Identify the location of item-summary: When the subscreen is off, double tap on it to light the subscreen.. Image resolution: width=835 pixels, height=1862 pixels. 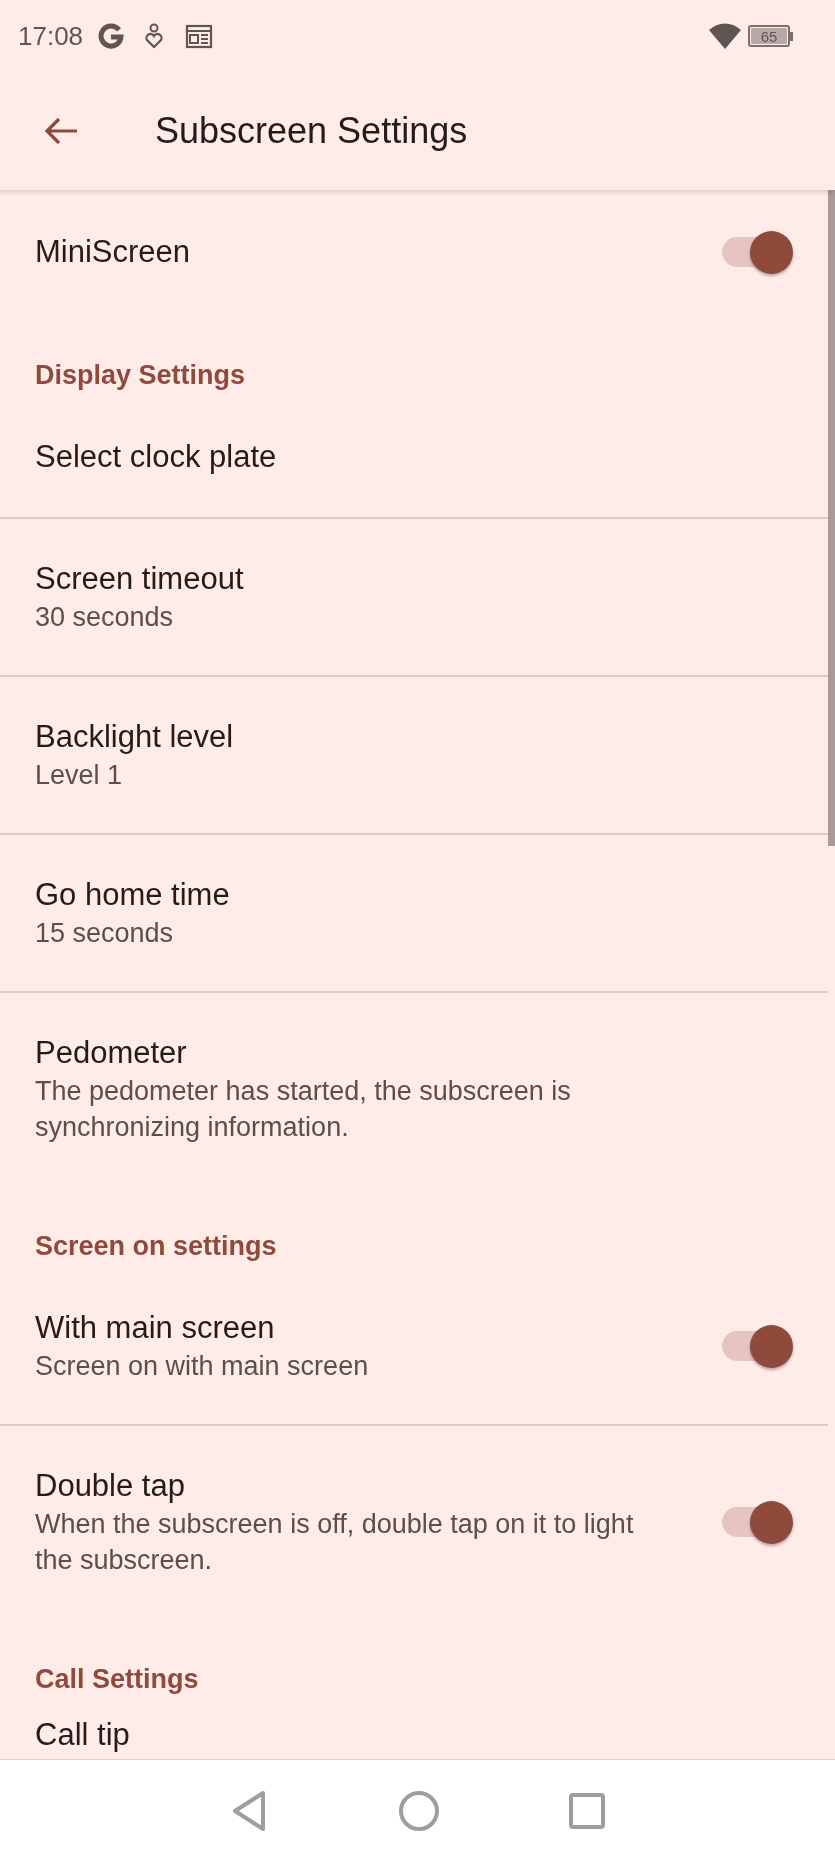
(335, 1542).